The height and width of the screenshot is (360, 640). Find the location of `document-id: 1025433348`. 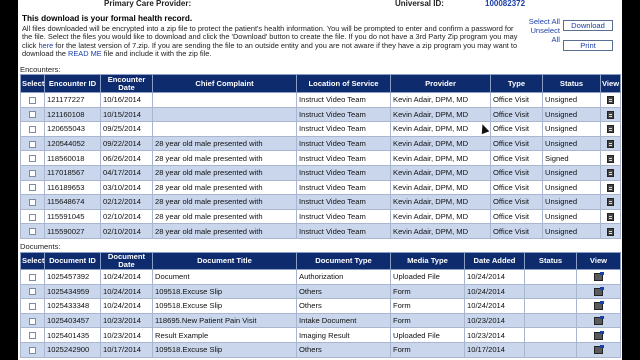

document-id: 1025433348 is located at coordinates (72, 306).